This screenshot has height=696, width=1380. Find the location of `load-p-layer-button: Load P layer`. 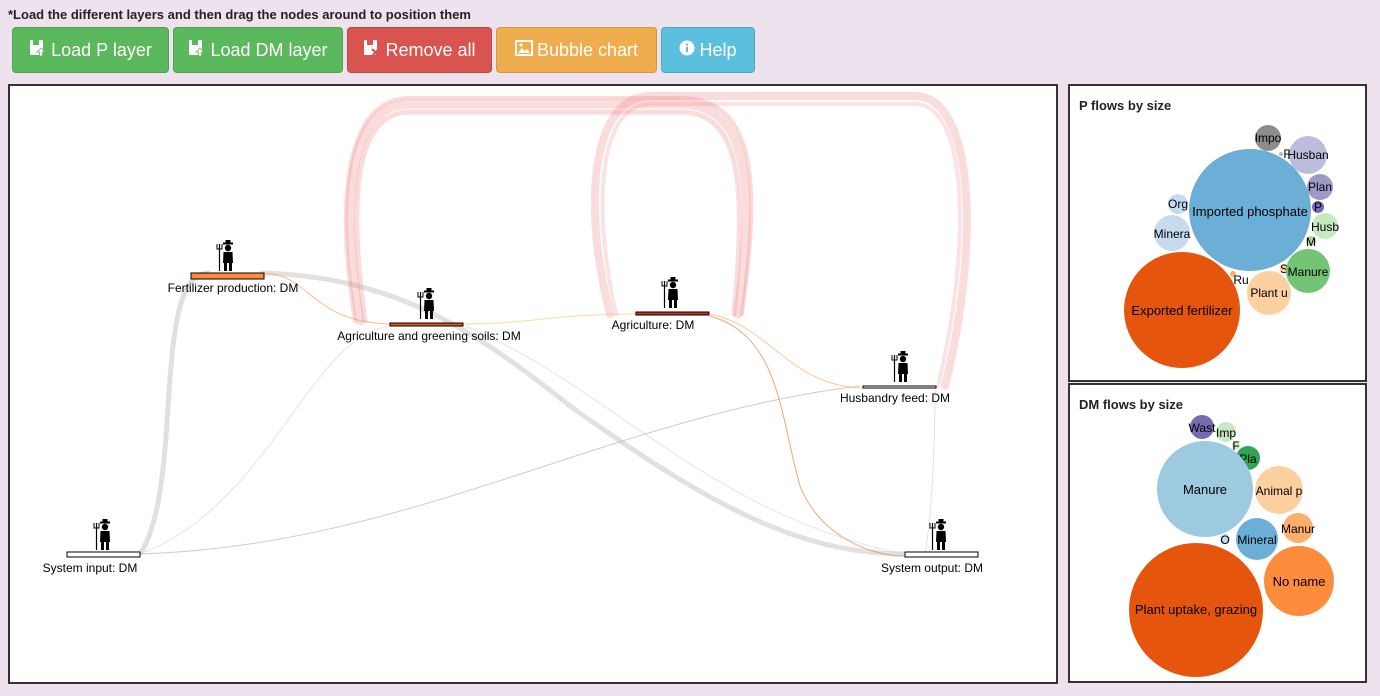

load-p-layer-button: Load P layer is located at coordinates (90, 50).